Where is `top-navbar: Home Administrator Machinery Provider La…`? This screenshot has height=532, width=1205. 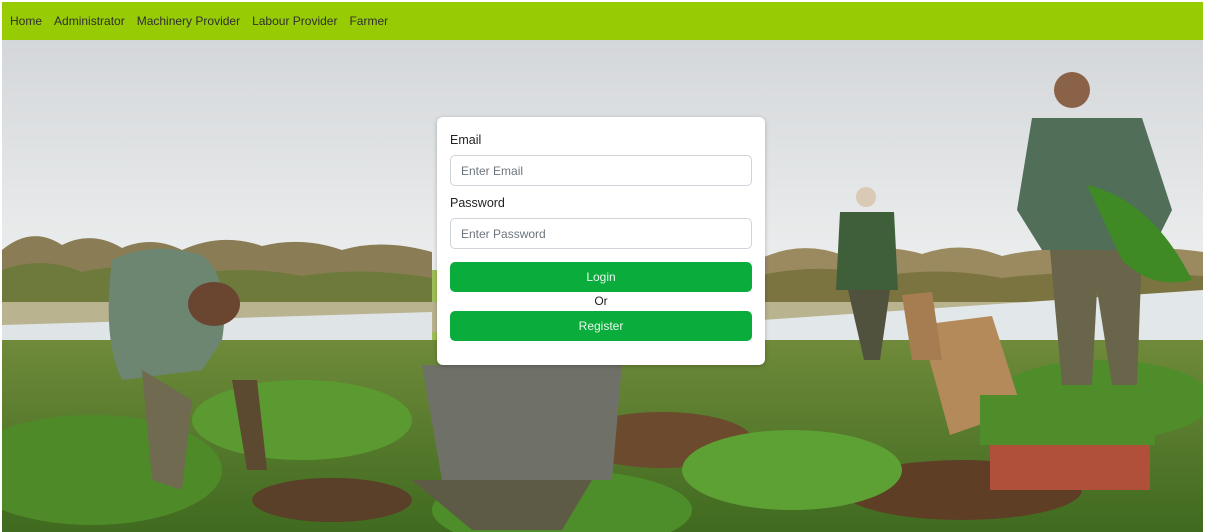
top-navbar: Home Administrator Machinery Provider La… is located at coordinates (602, 21).